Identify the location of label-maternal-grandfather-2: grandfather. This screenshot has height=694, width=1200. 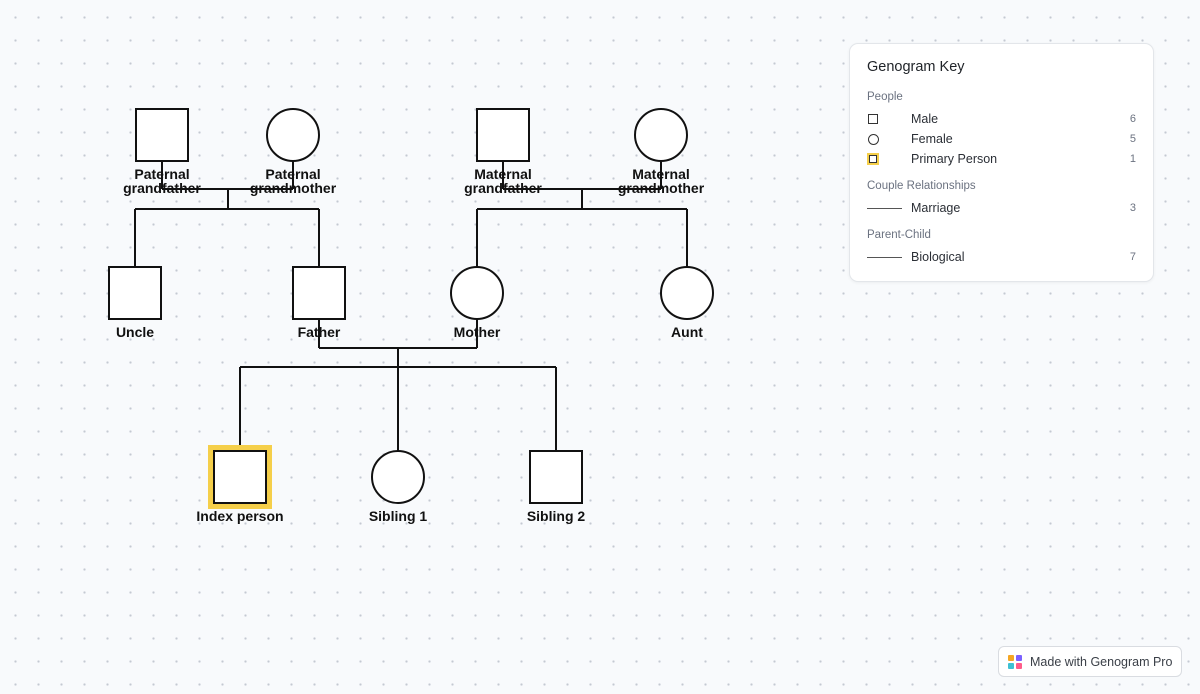
(503, 188).